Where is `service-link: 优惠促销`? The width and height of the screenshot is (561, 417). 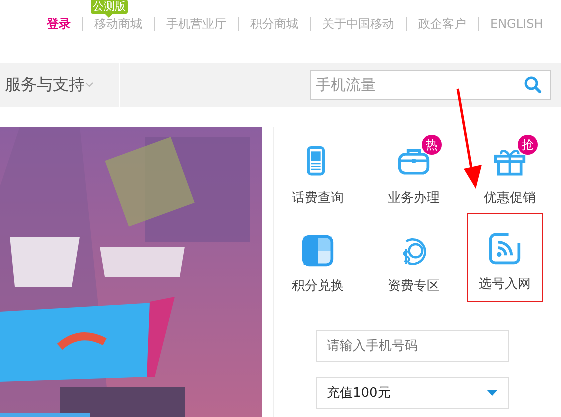 service-link: 优惠促销 is located at coordinates (510, 198).